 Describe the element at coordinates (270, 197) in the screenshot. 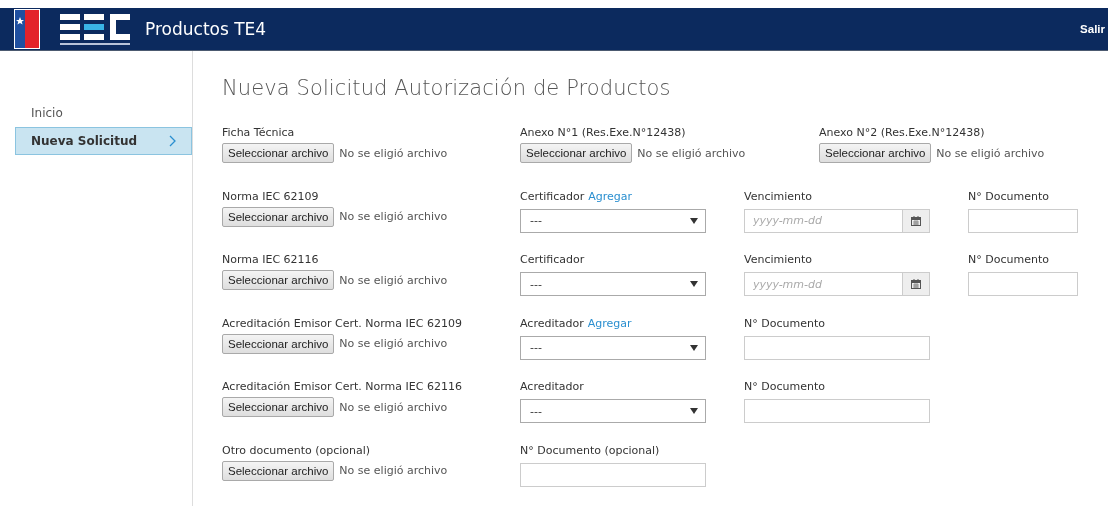

I see `field-label: Norma IEC 62109` at that location.